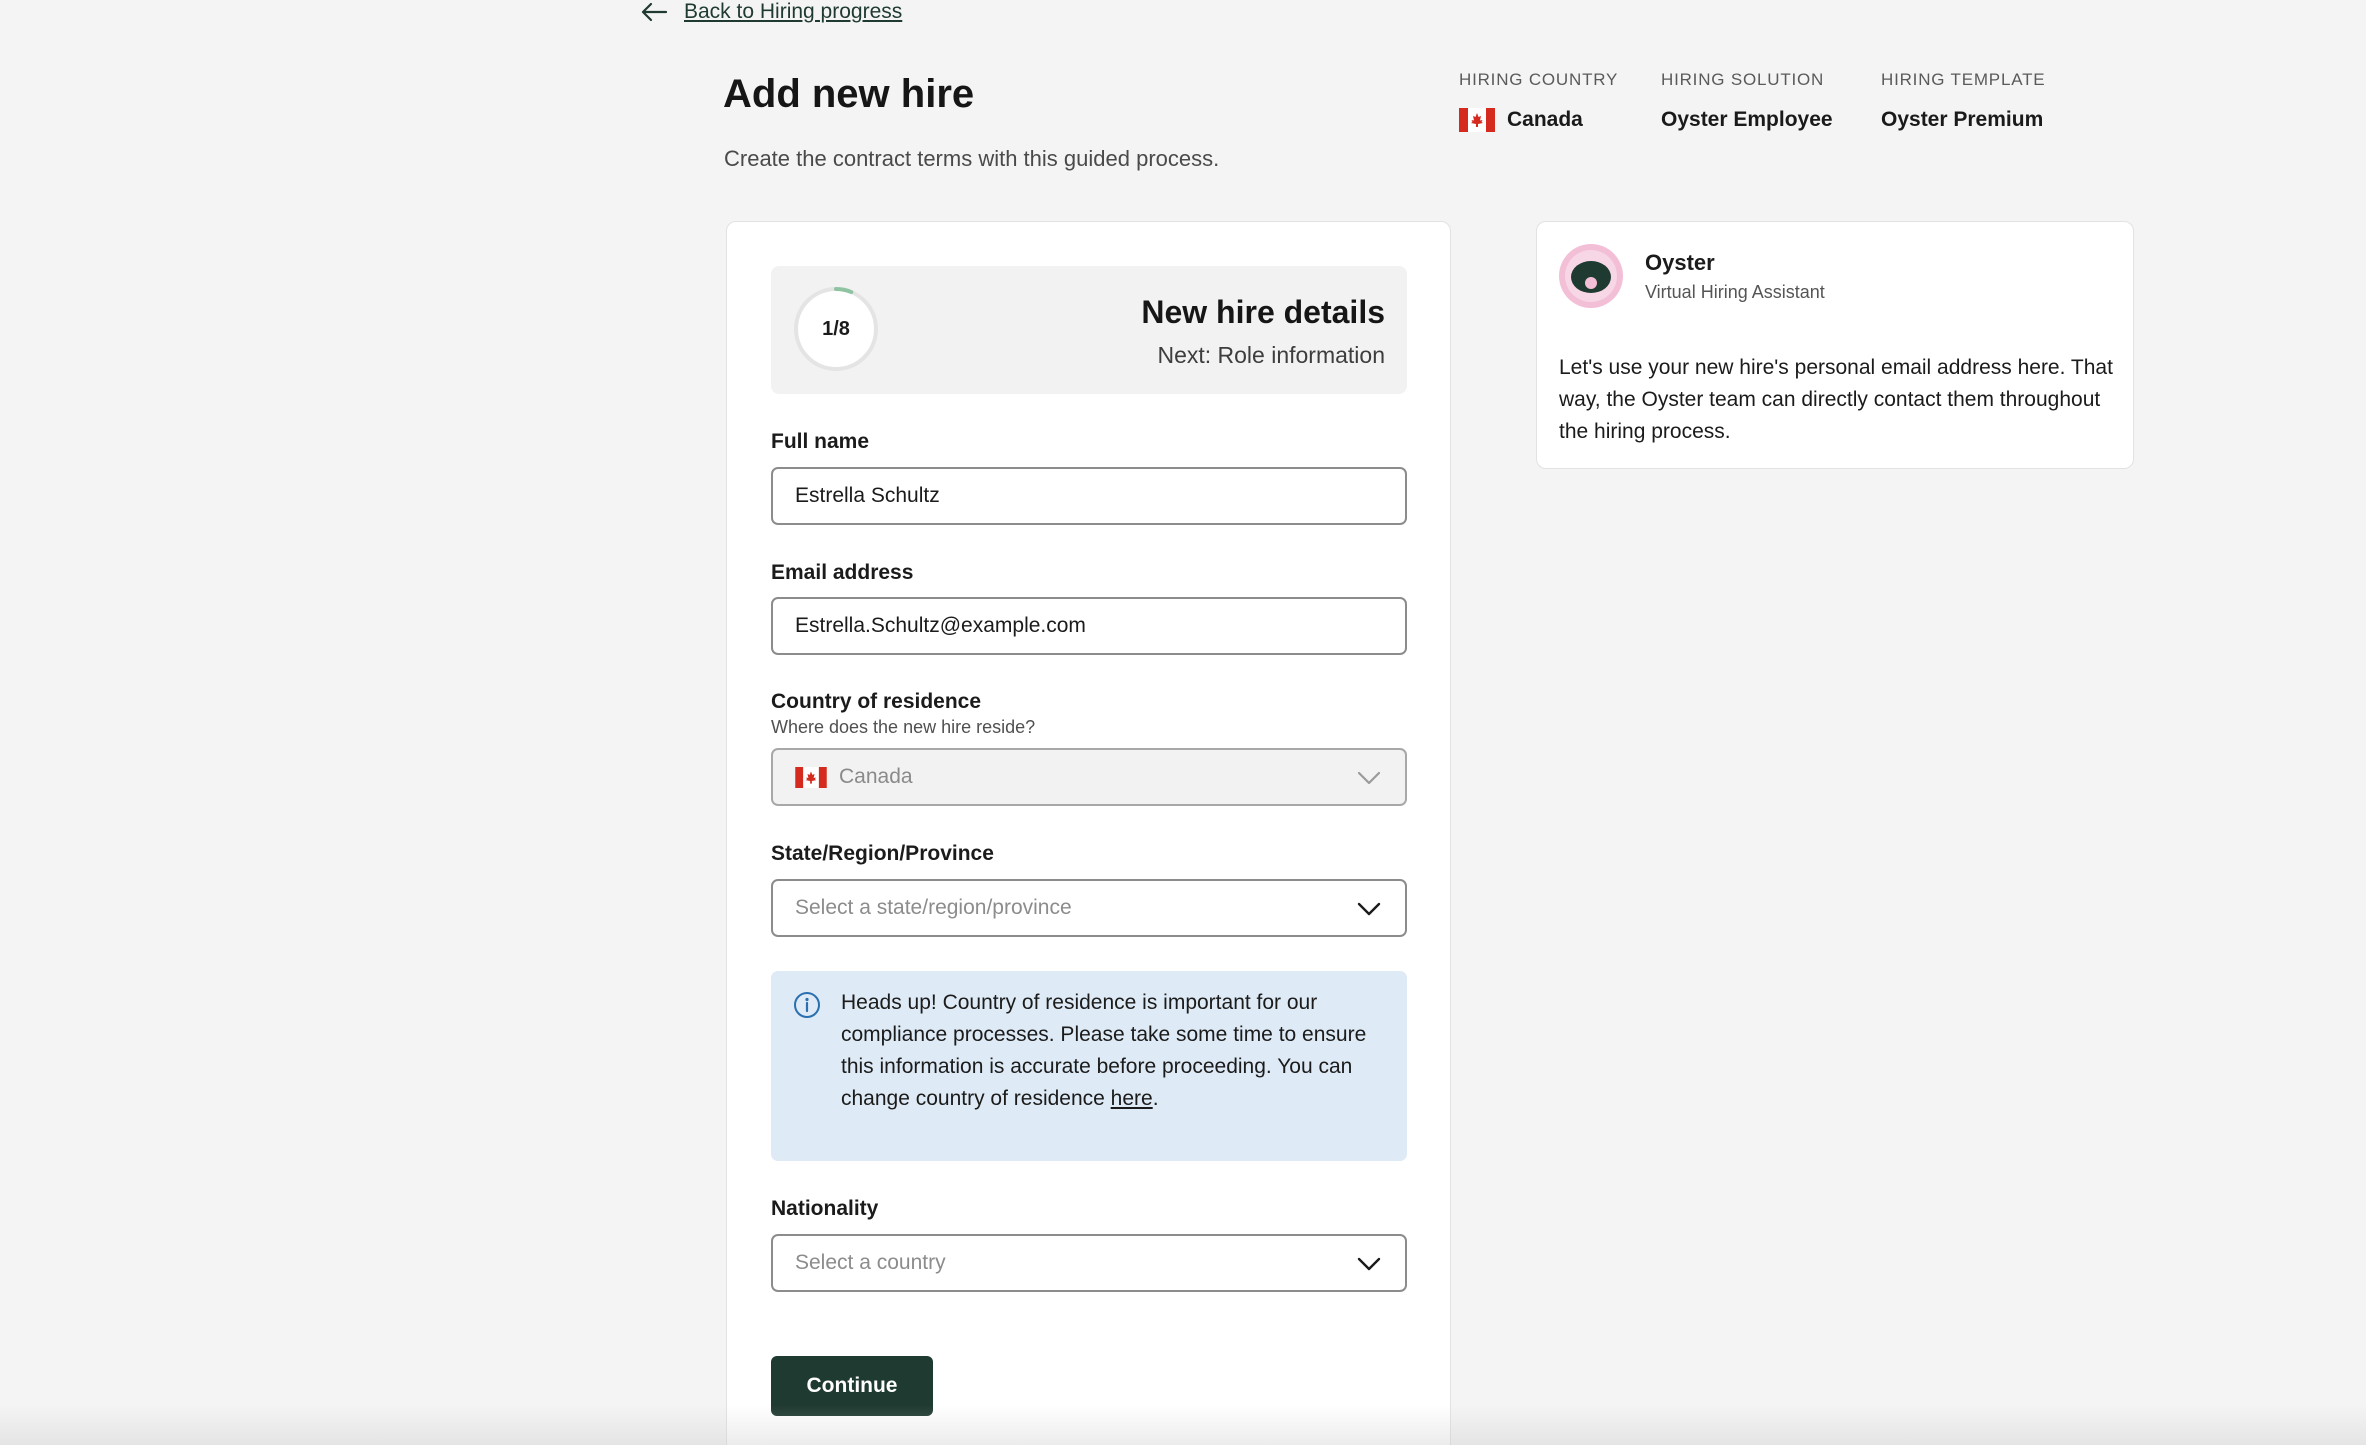 The height and width of the screenshot is (1445, 2366). I want to click on email-input: Estrella.Schultz@example.com, so click(1089, 626).